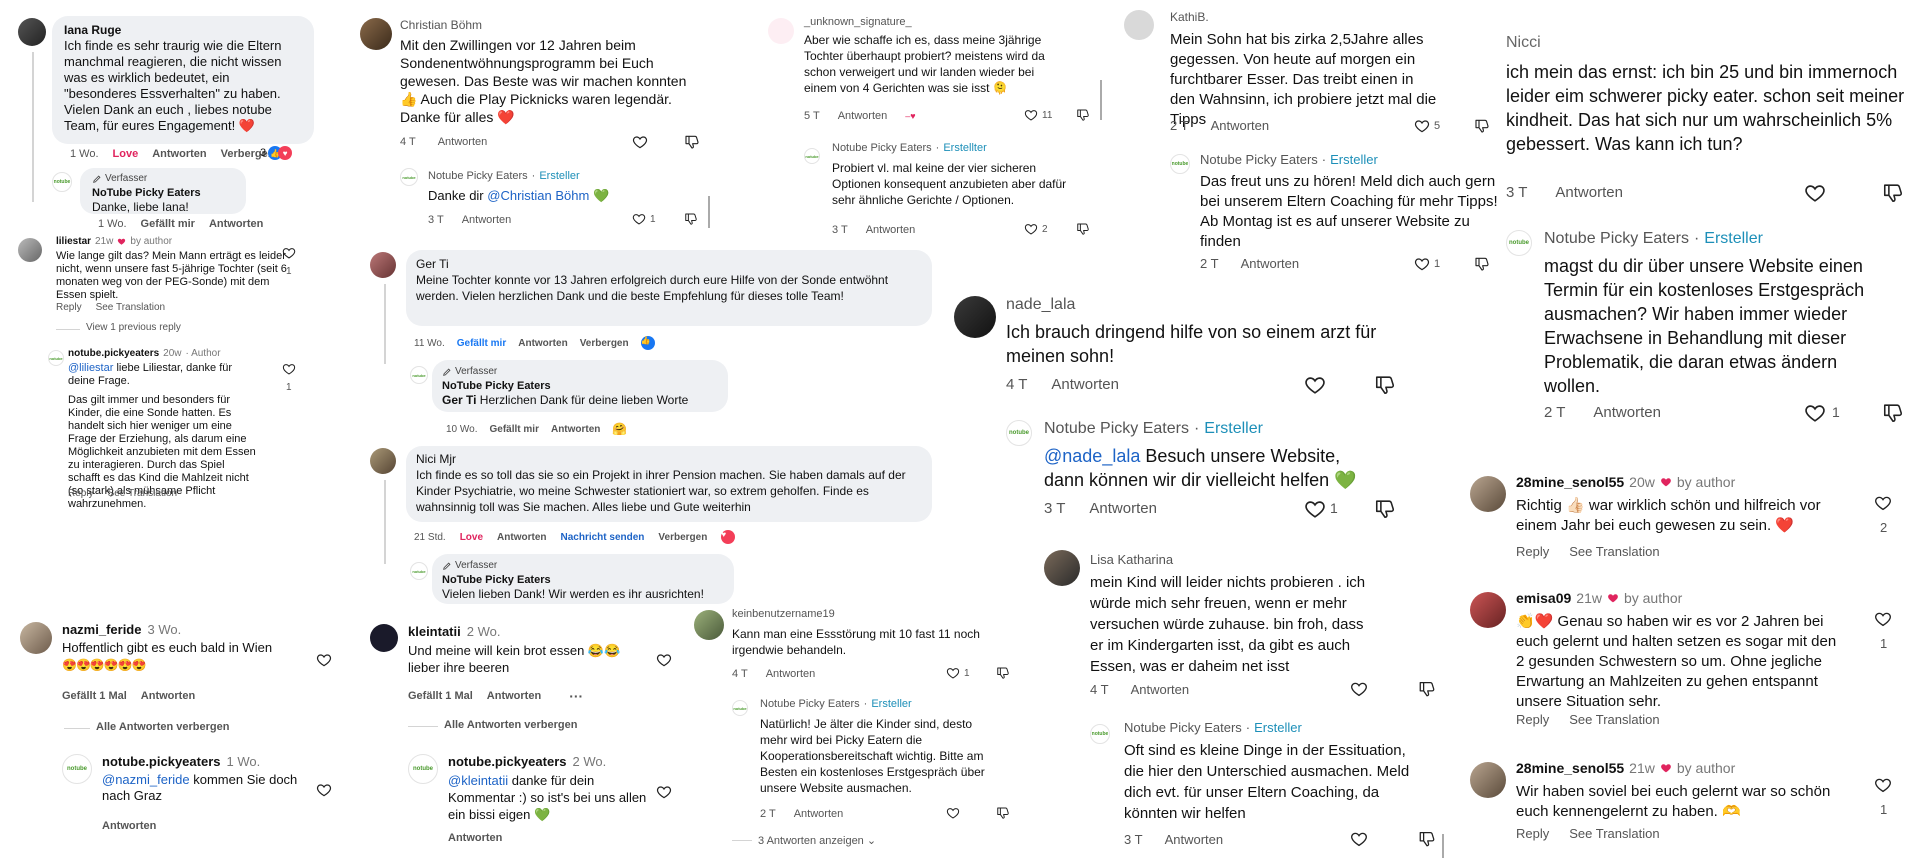 The height and width of the screenshot is (860, 1920). I want to click on author-name: Lisa Katharina, so click(1131, 559).